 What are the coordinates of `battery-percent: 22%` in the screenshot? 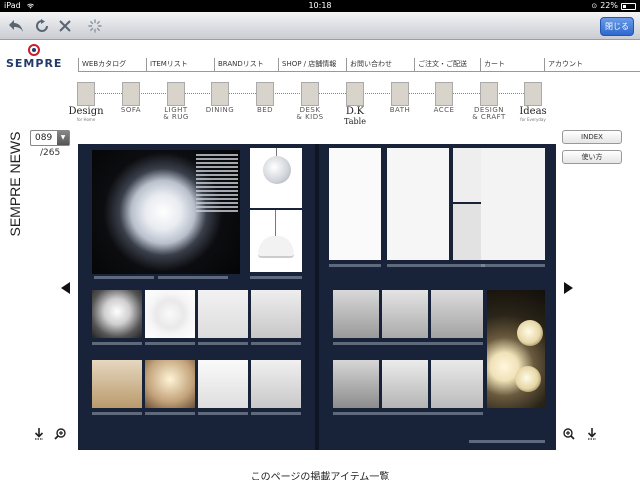 It's located at (609, 5).